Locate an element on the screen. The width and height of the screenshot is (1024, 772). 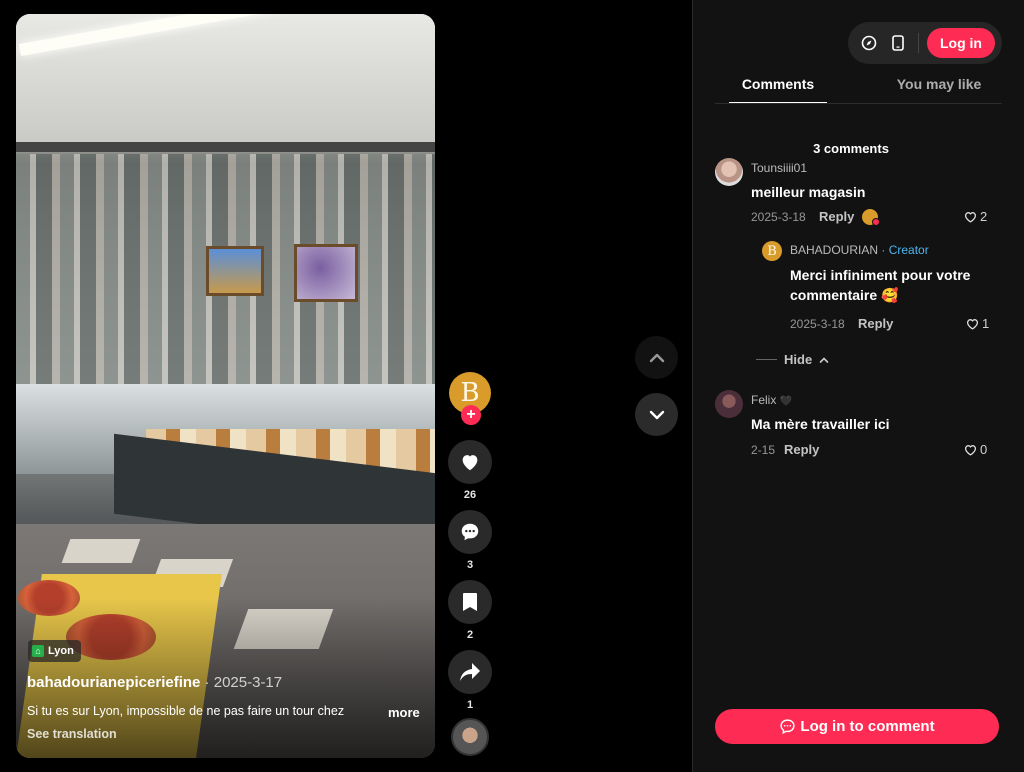
comment-like-count: 2 is located at coordinates (984, 216).